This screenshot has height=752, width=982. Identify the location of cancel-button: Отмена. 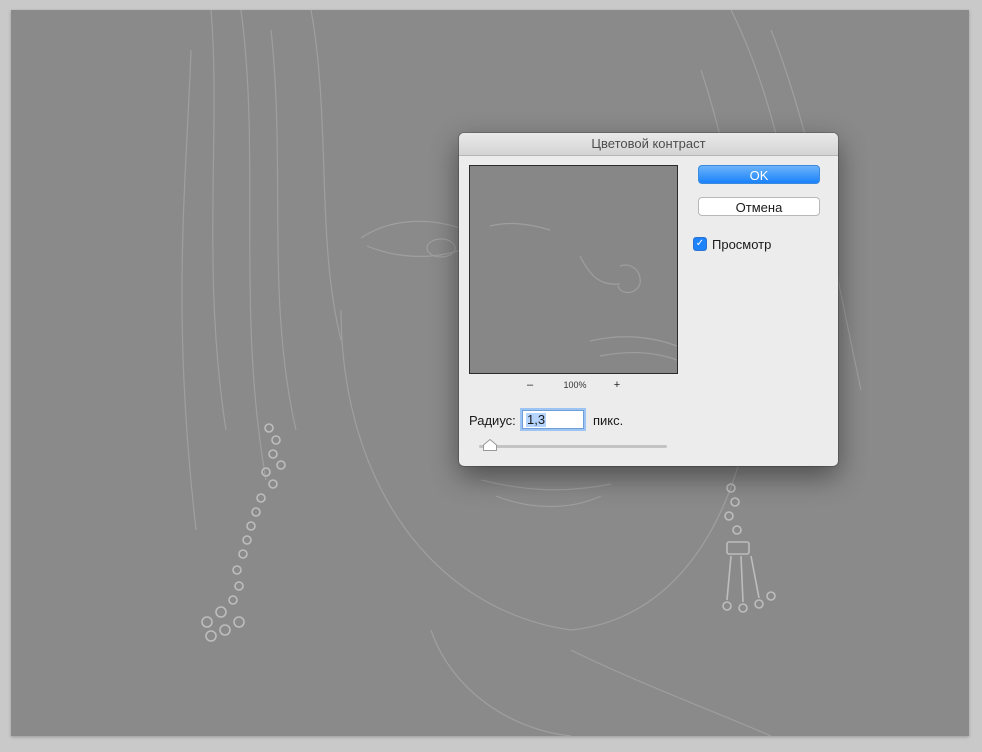
(759, 206).